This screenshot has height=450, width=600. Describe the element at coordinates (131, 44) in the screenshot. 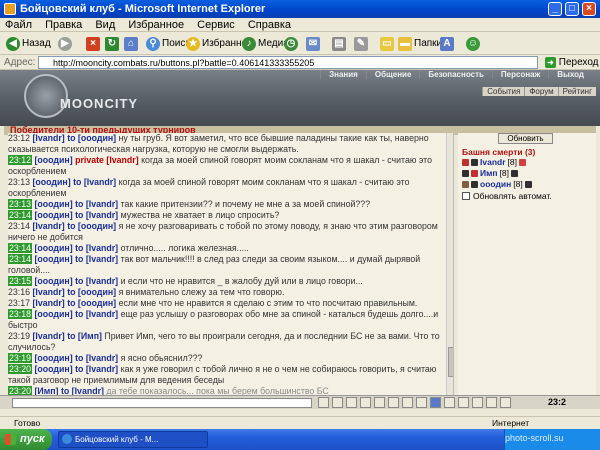

I see `home-button: ⌂` at that location.